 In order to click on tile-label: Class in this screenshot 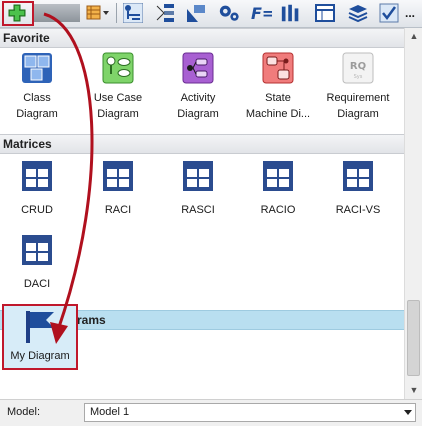, I will do `click(37, 98)`.